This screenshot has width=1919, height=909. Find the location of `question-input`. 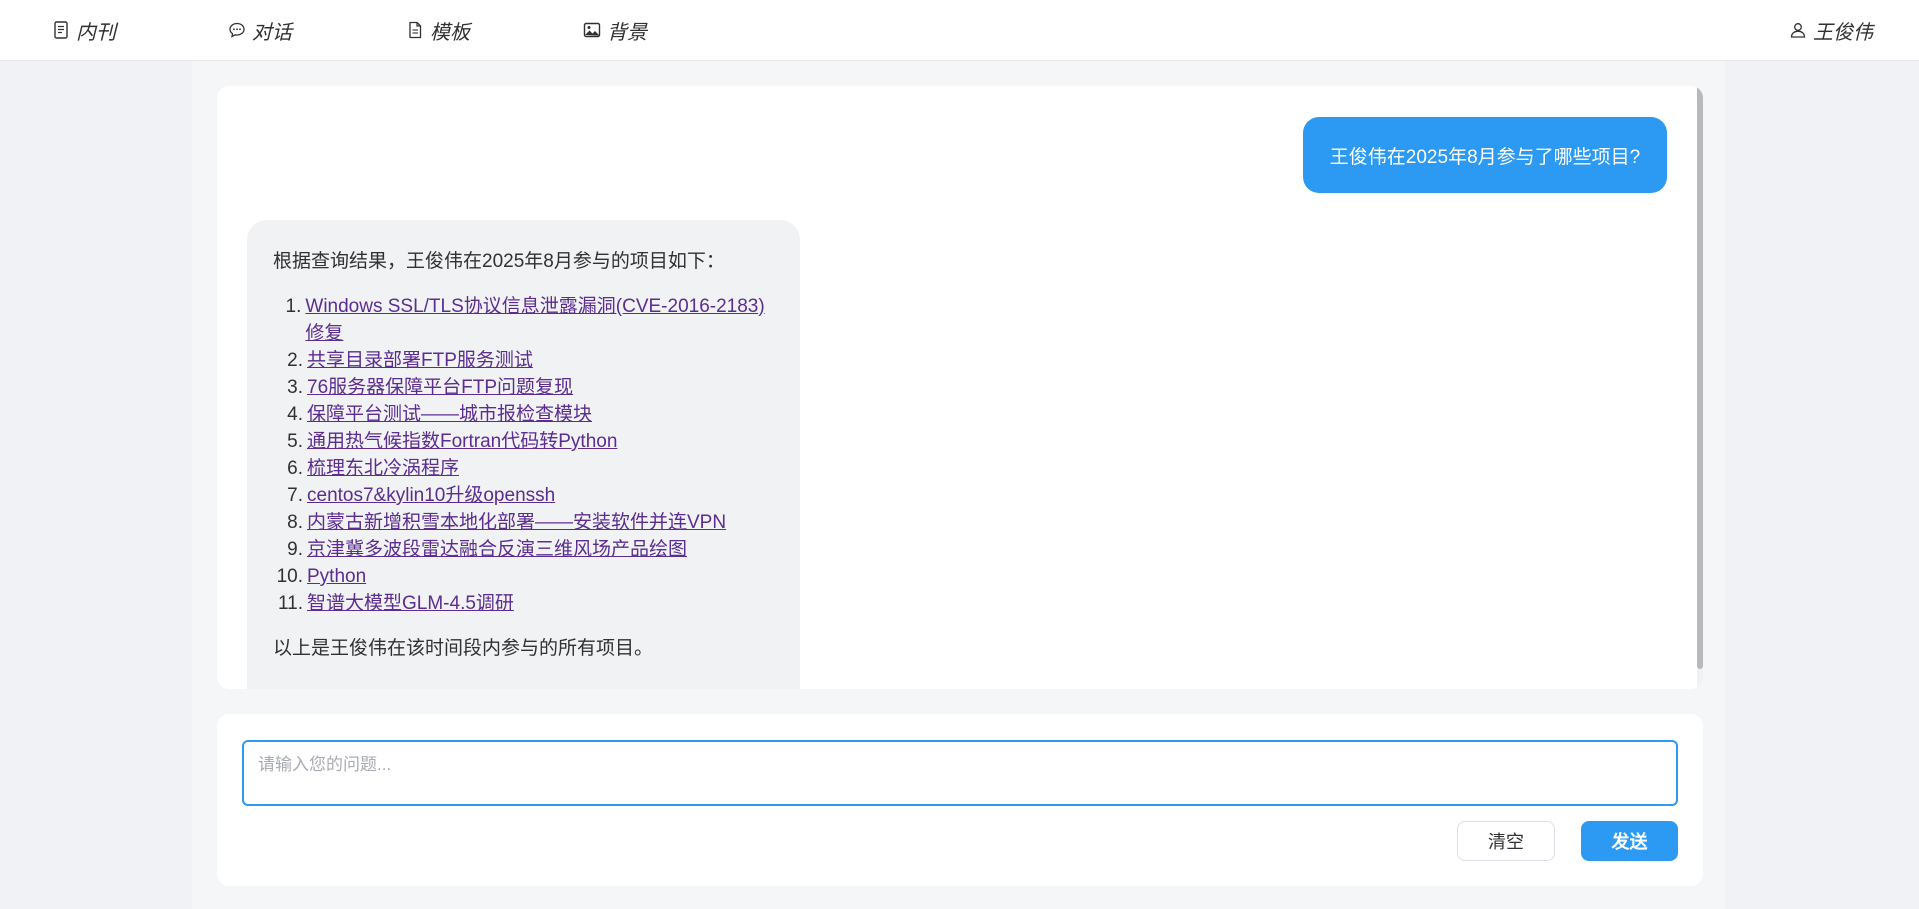

question-input is located at coordinates (960, 773).